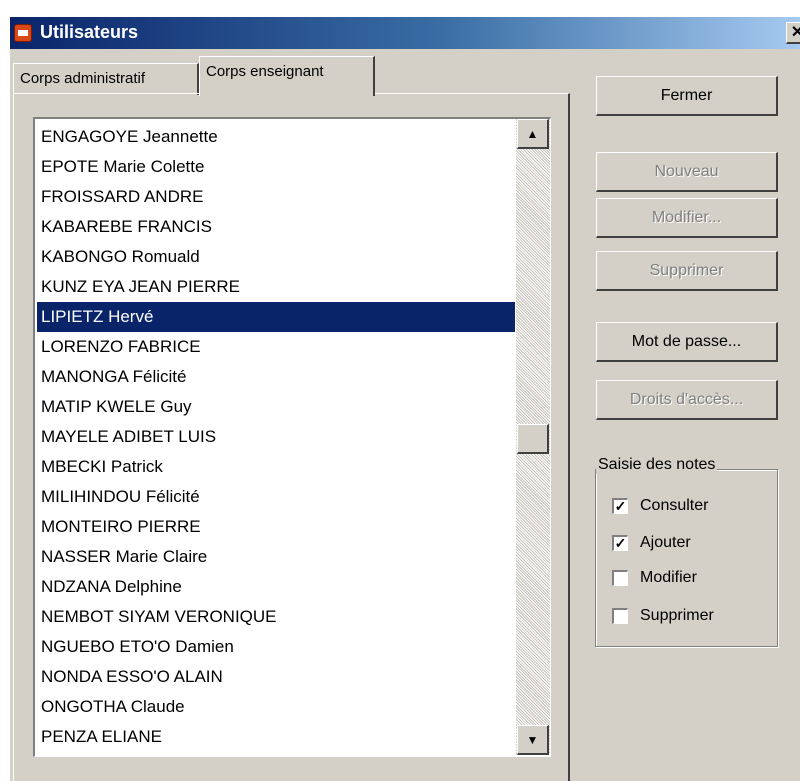 This screenshot has width=800, height=781. I want to click on list-item: EPOTE Marie Colette, so click(276, 167).